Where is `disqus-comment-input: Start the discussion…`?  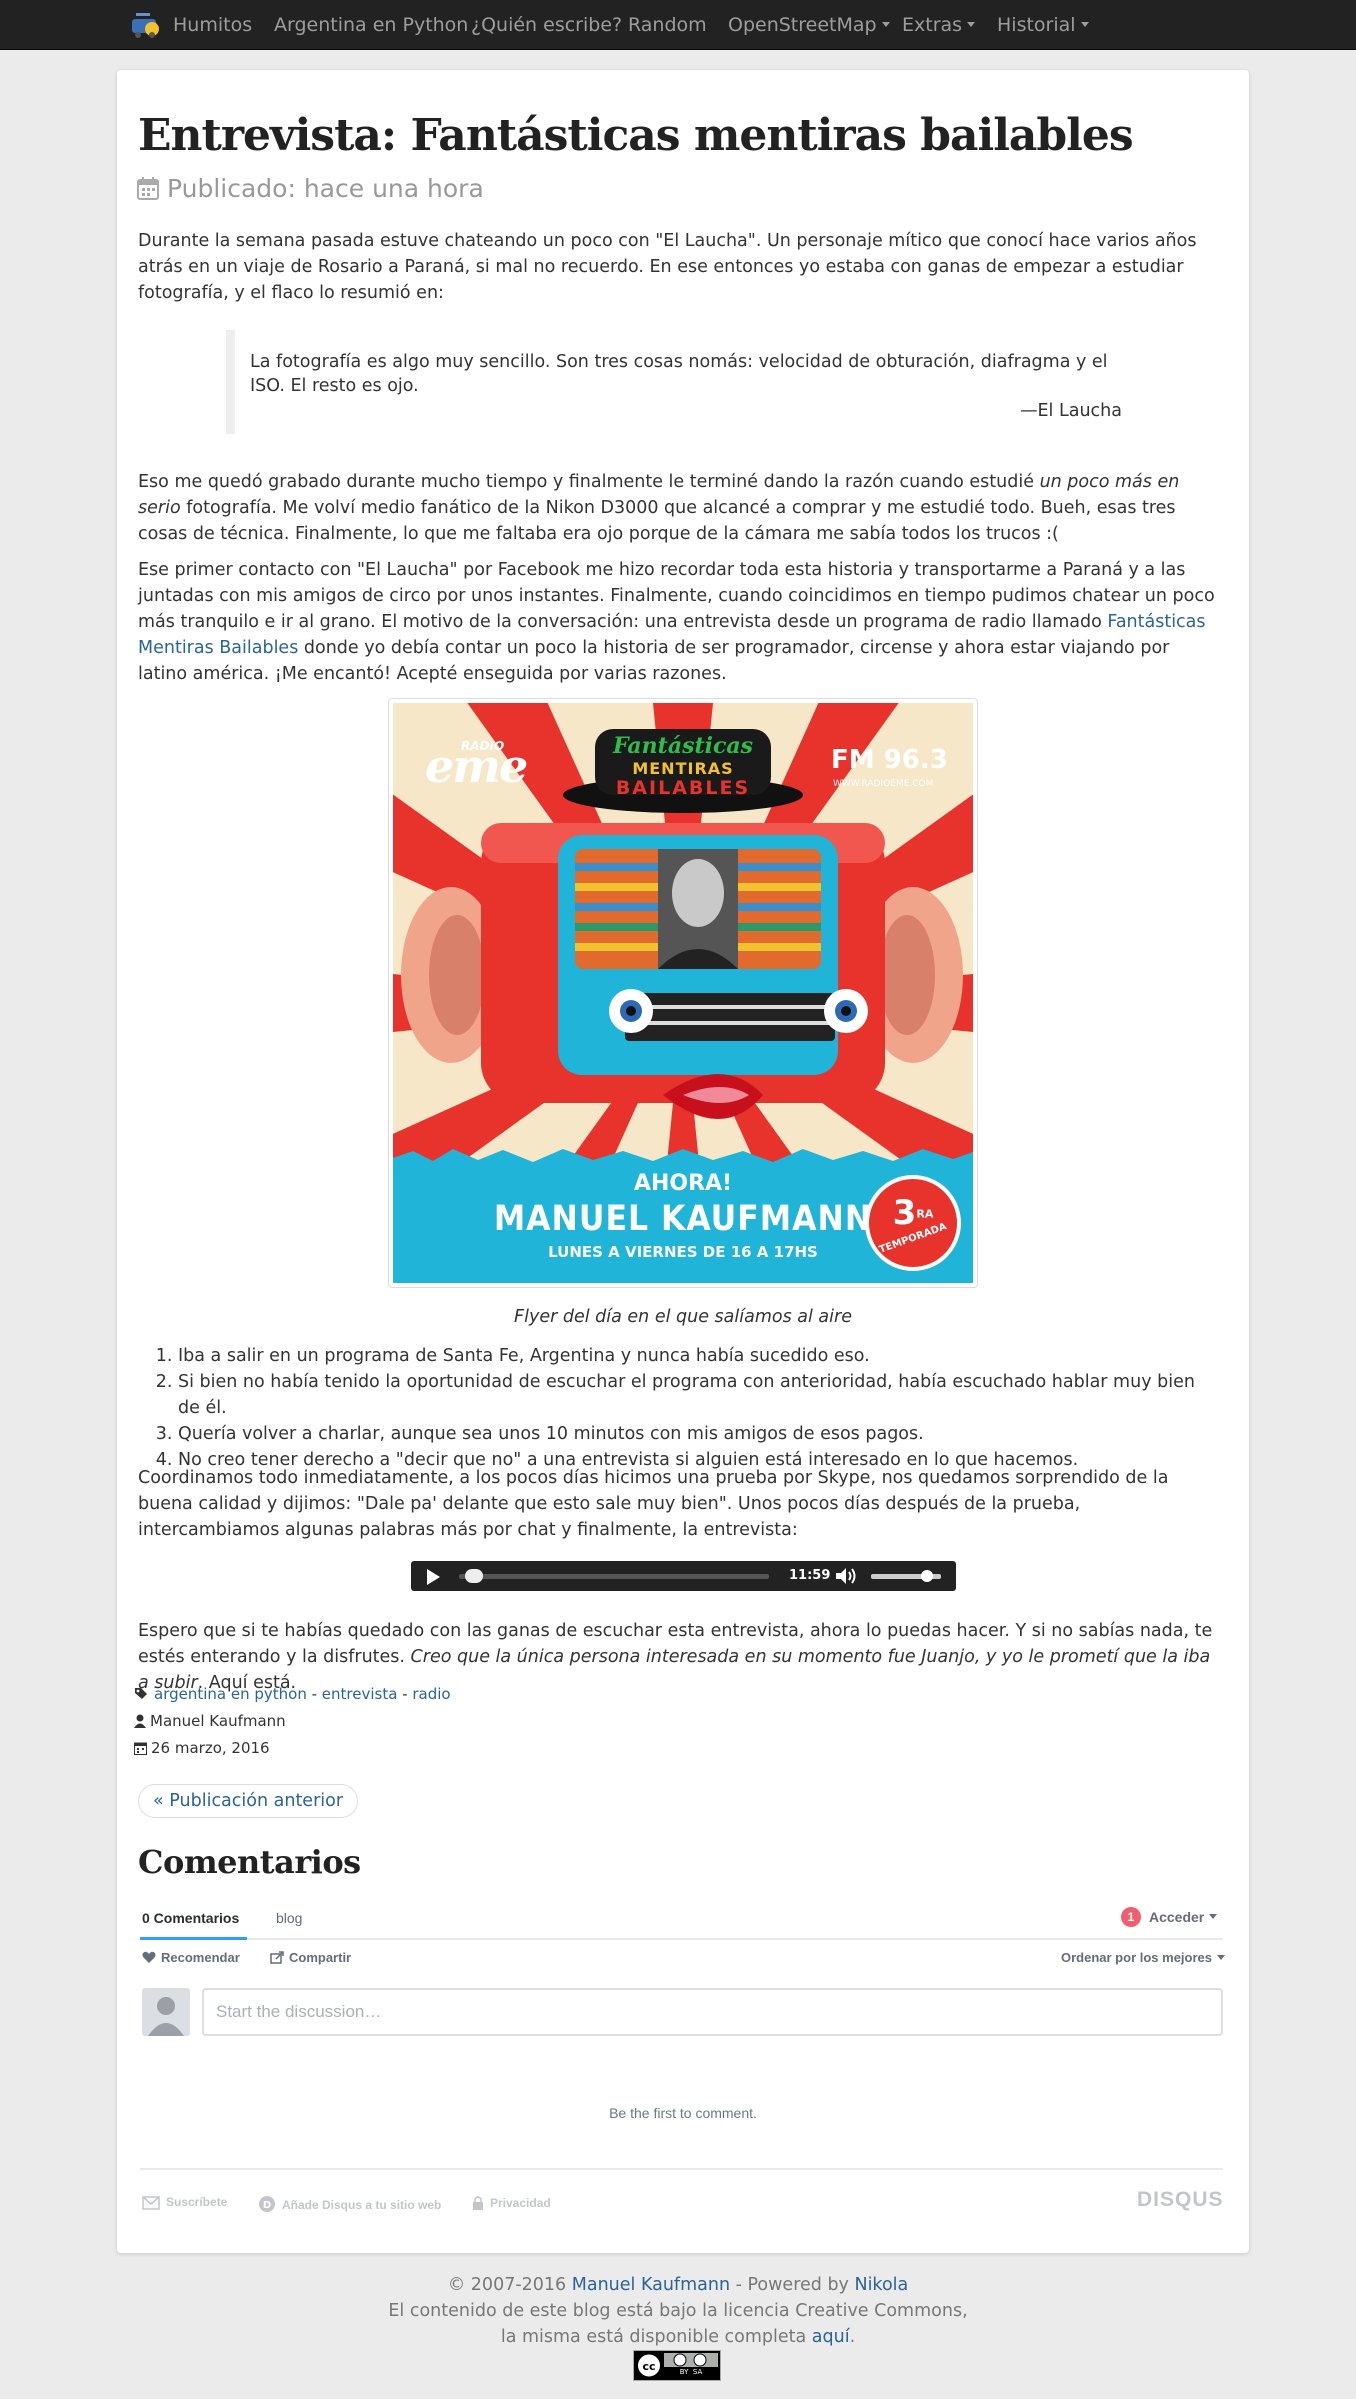
disqus-comment-input: Start the discussion… is located at coordinates (712, 2012).